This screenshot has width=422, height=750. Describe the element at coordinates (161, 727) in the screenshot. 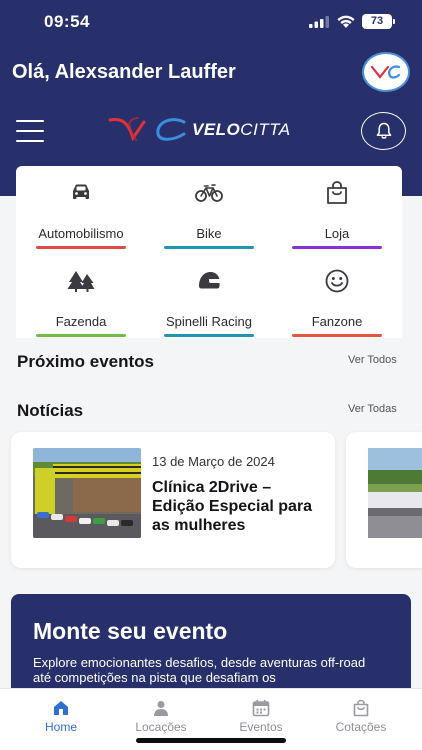

I see `tab-label: Locações` at that location.